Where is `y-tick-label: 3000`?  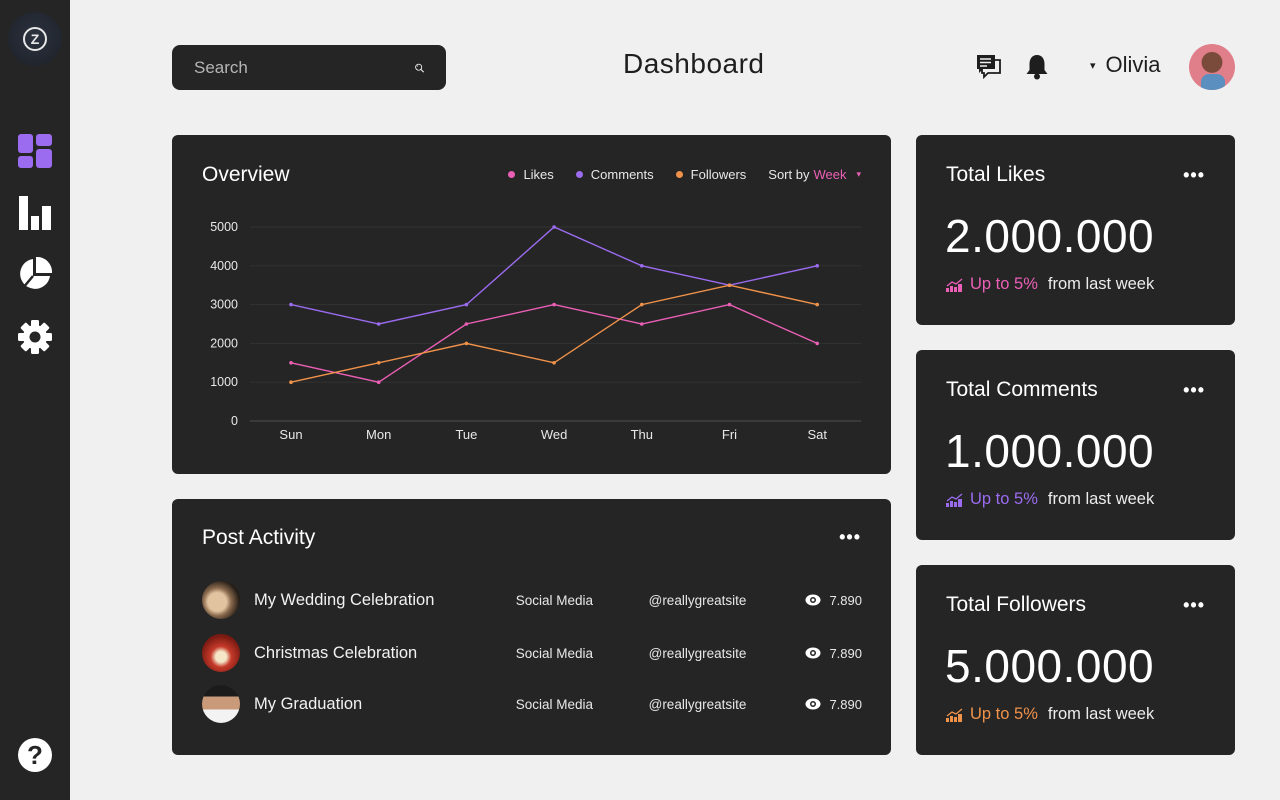 y-tick-label: 3000 is located at coordinates (224, 305).